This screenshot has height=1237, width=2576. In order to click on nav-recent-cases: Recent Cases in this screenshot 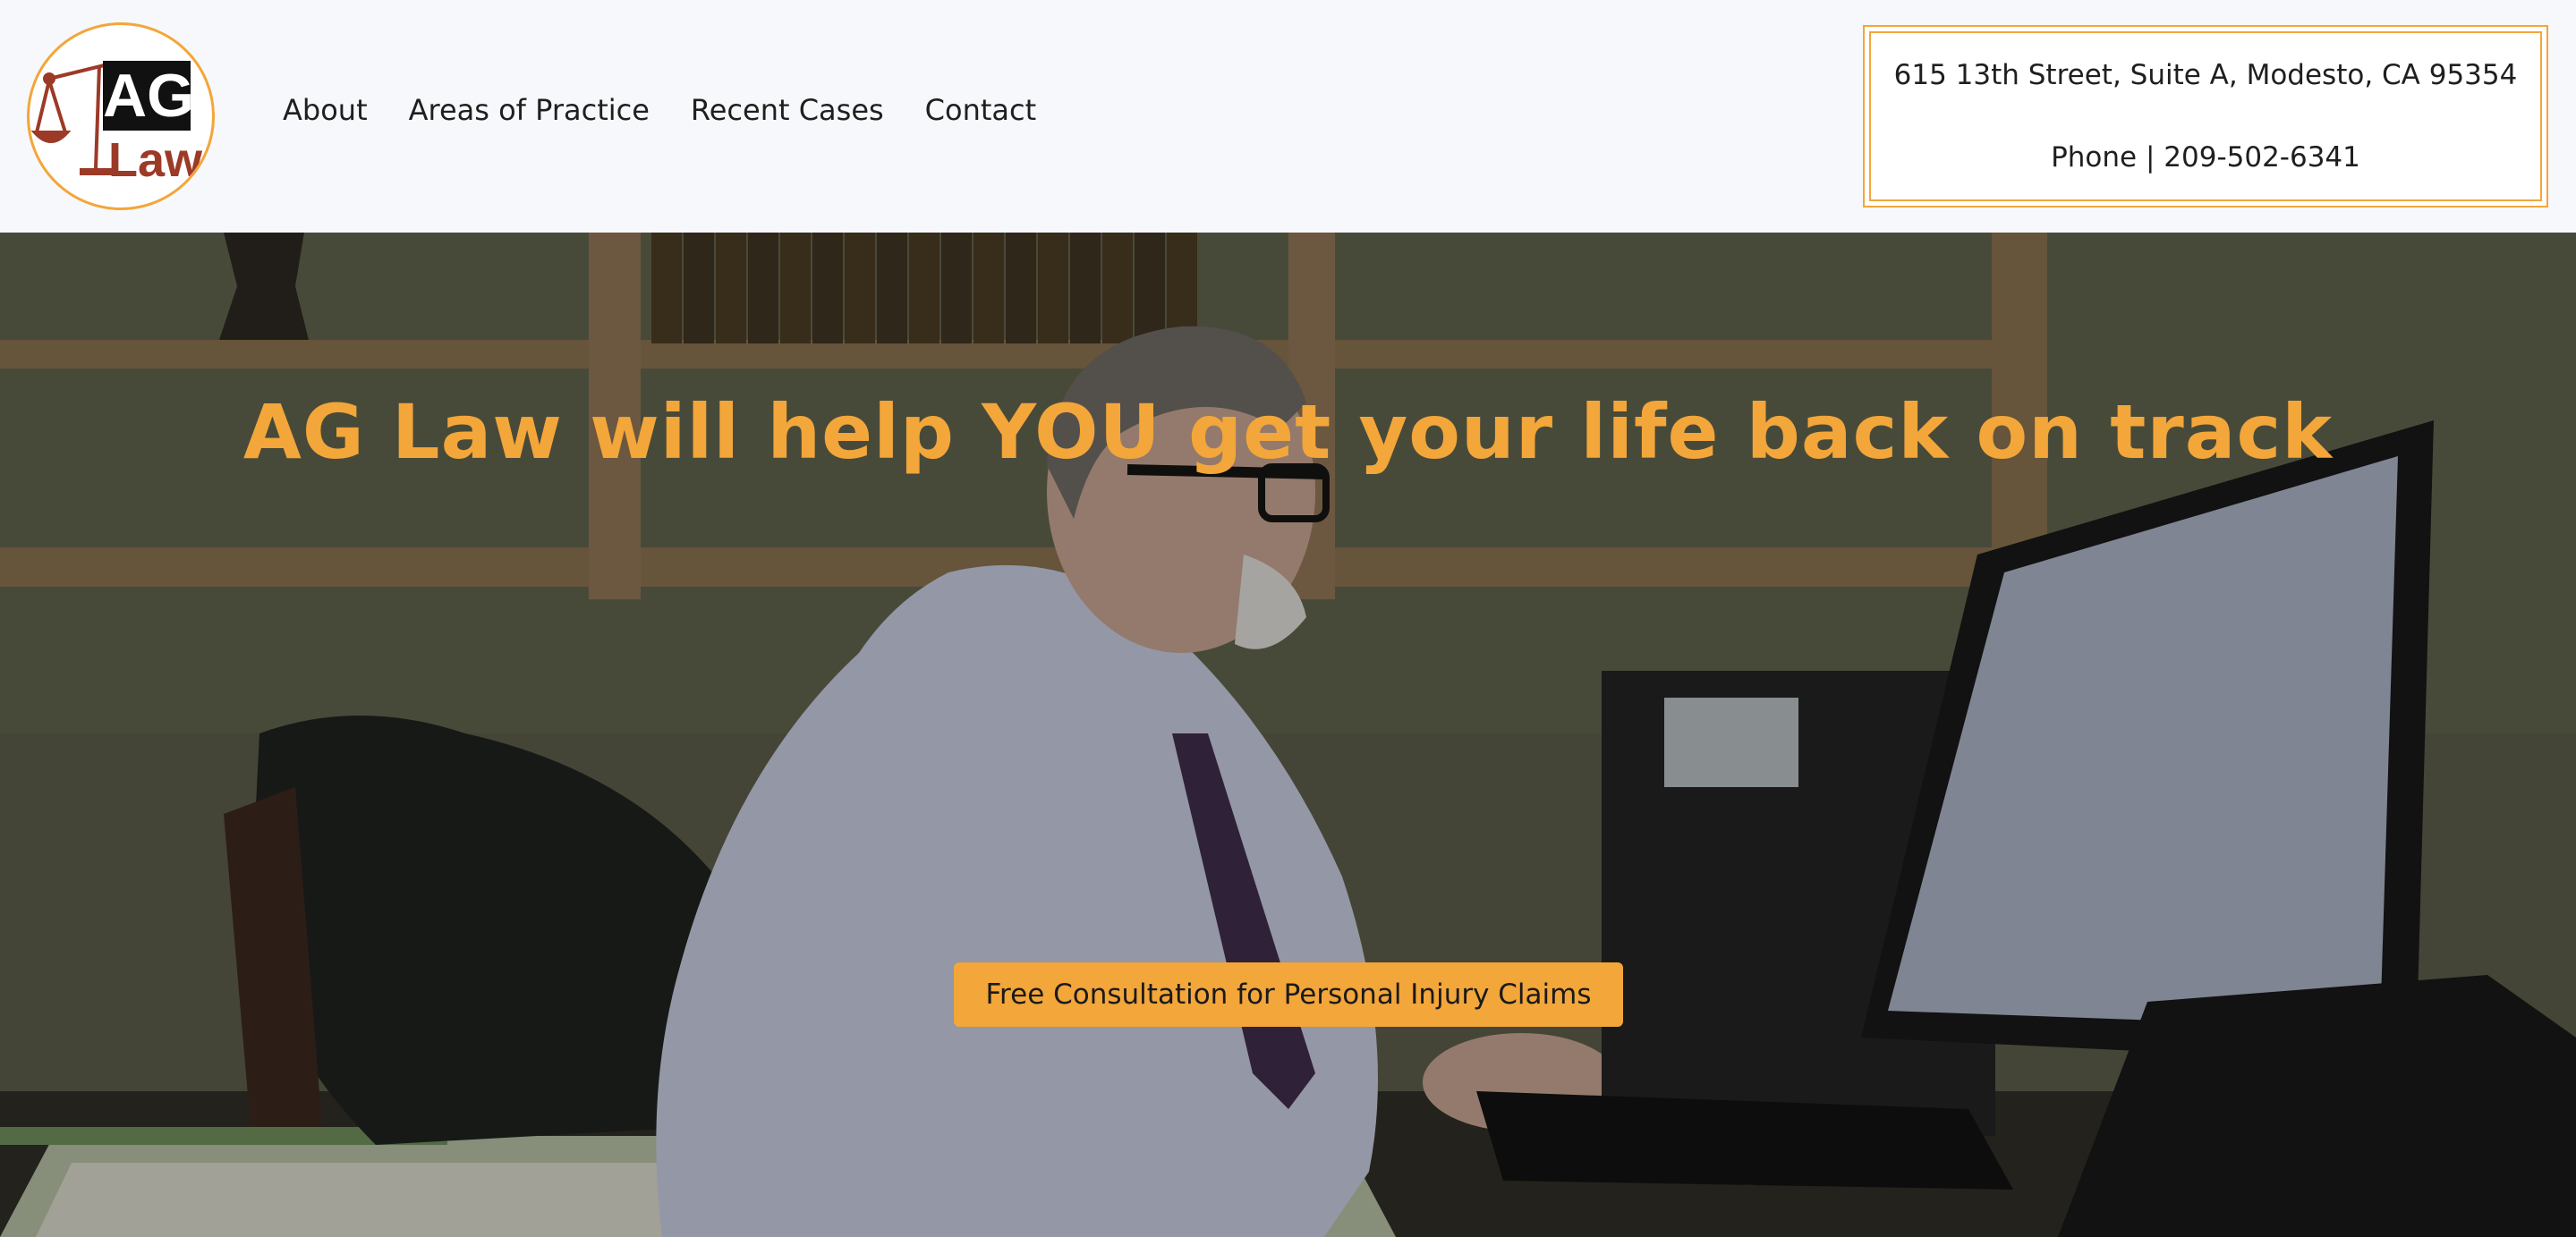, I will do `click(787, 110)`.